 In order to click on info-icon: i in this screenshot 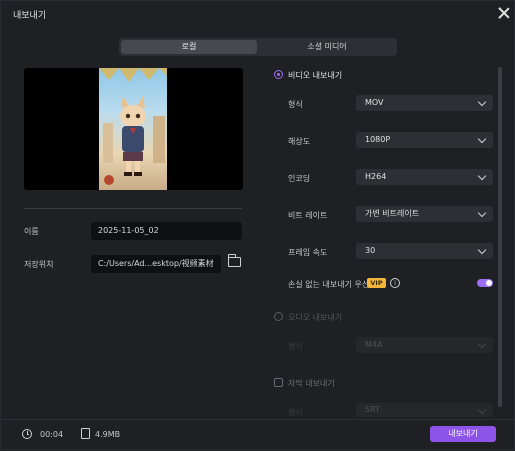, I will do `click(395, 283)`.